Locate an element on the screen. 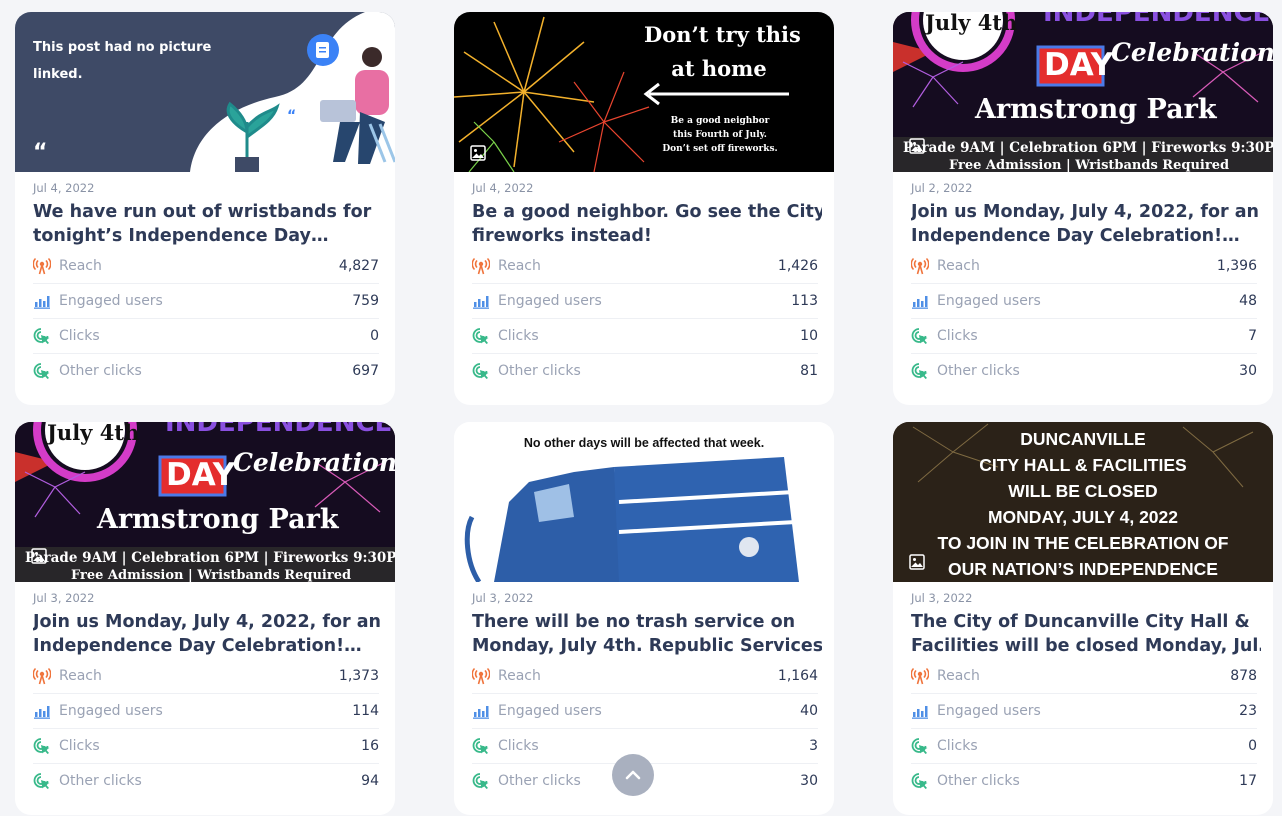 The height and width of the screenshot is (816, 1282). post-placeholder-image: “ This post had no picture linked. “ is located at coordinates (205, 92).